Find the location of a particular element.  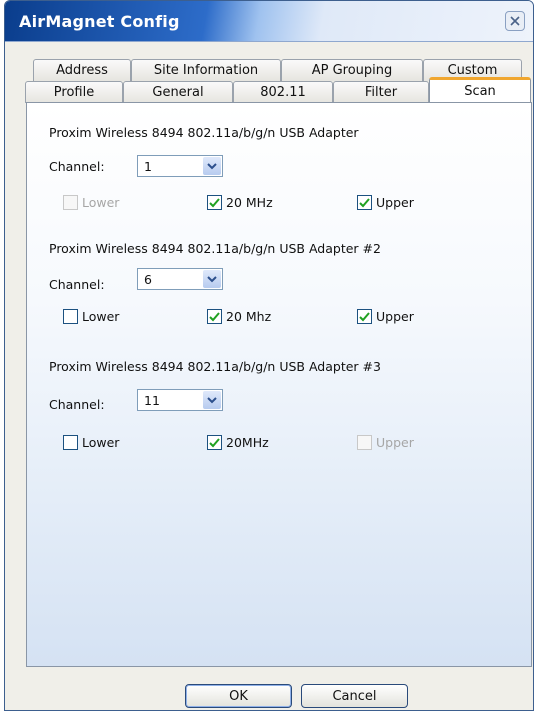

tab-general: General is located at coordinates (178, 92).